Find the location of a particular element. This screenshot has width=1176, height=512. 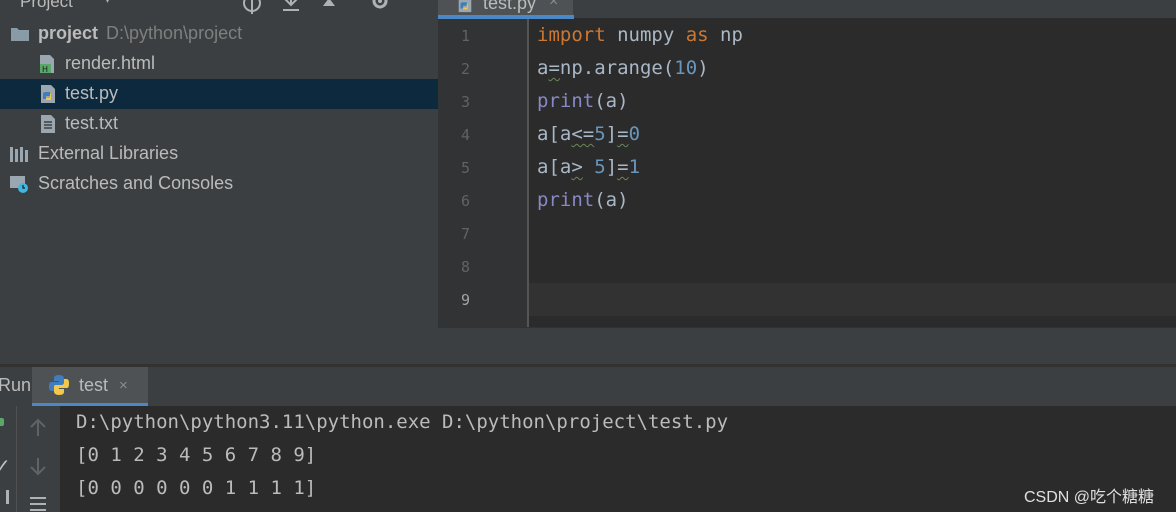

gutter-separator is located at coordinates (528, 173).